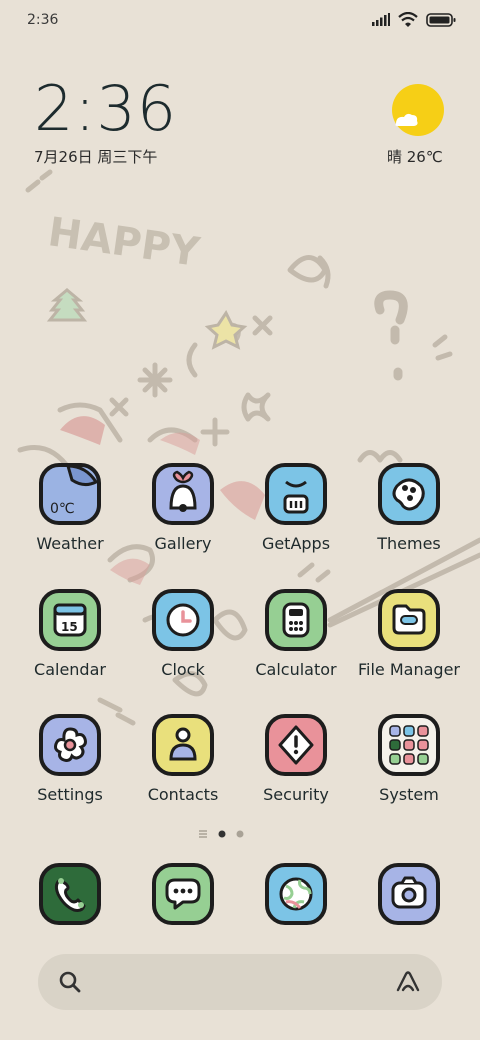  I want to click on app-calculator: Calculator, so click(296, 633).